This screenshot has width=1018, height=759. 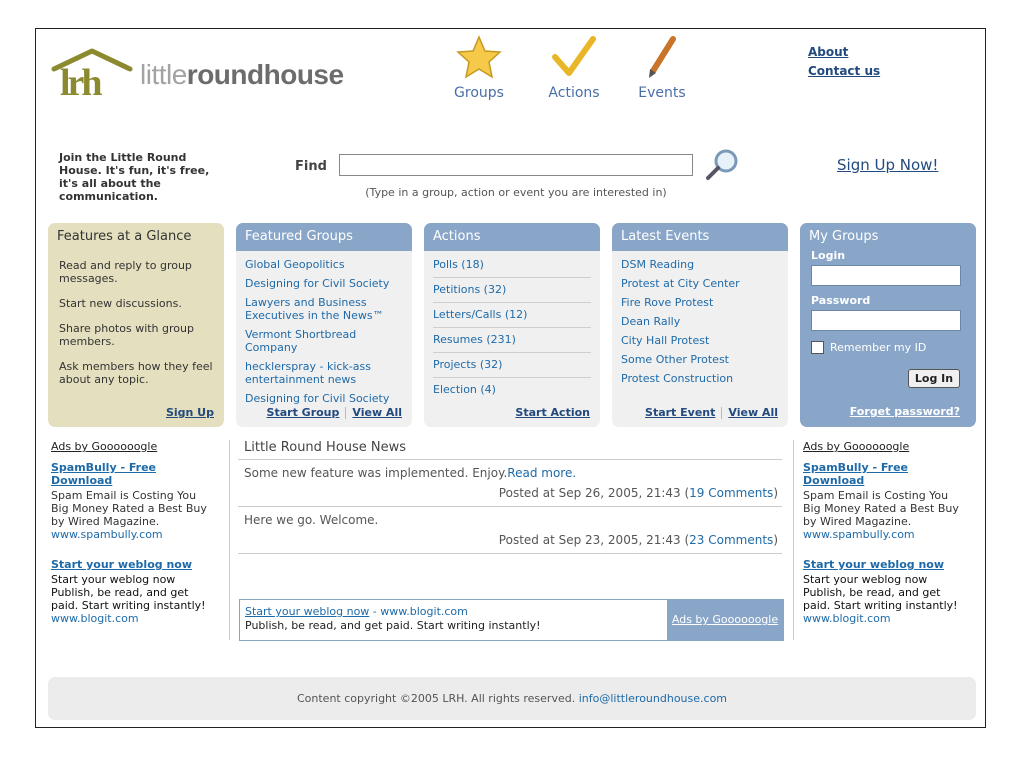 I want to click on nav-actions-label: Actions, so click(x=574, y=93).